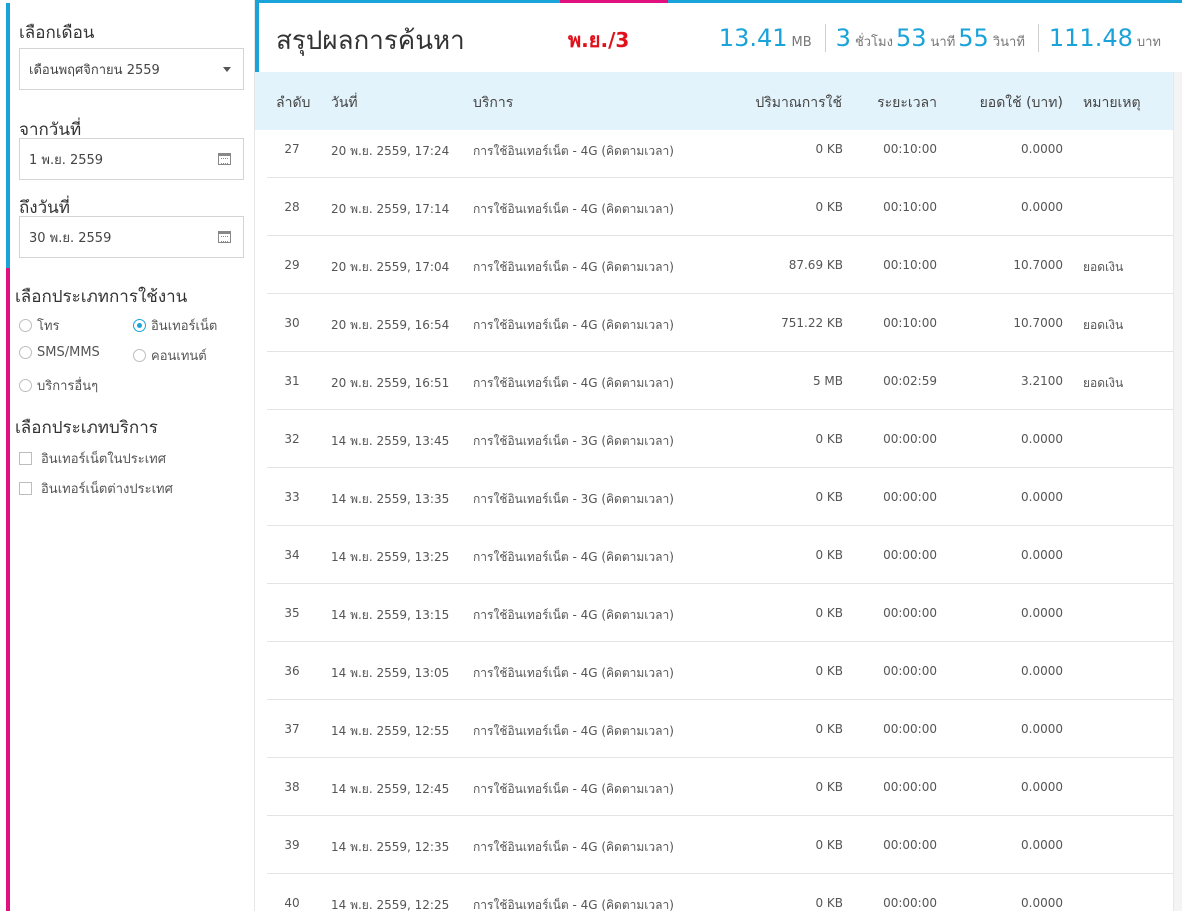  Describe the element at coordinates (292, 207) in the screenshot. I see `cell-no: 28` at that location.